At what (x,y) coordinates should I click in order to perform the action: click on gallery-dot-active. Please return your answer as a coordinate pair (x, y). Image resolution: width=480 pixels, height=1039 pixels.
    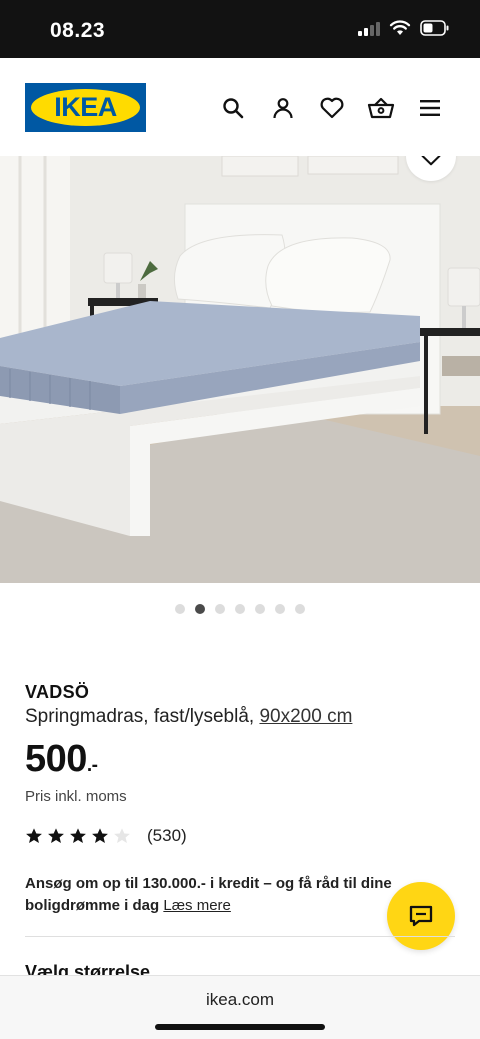
    Looking at the image, I should click on (200, 609).